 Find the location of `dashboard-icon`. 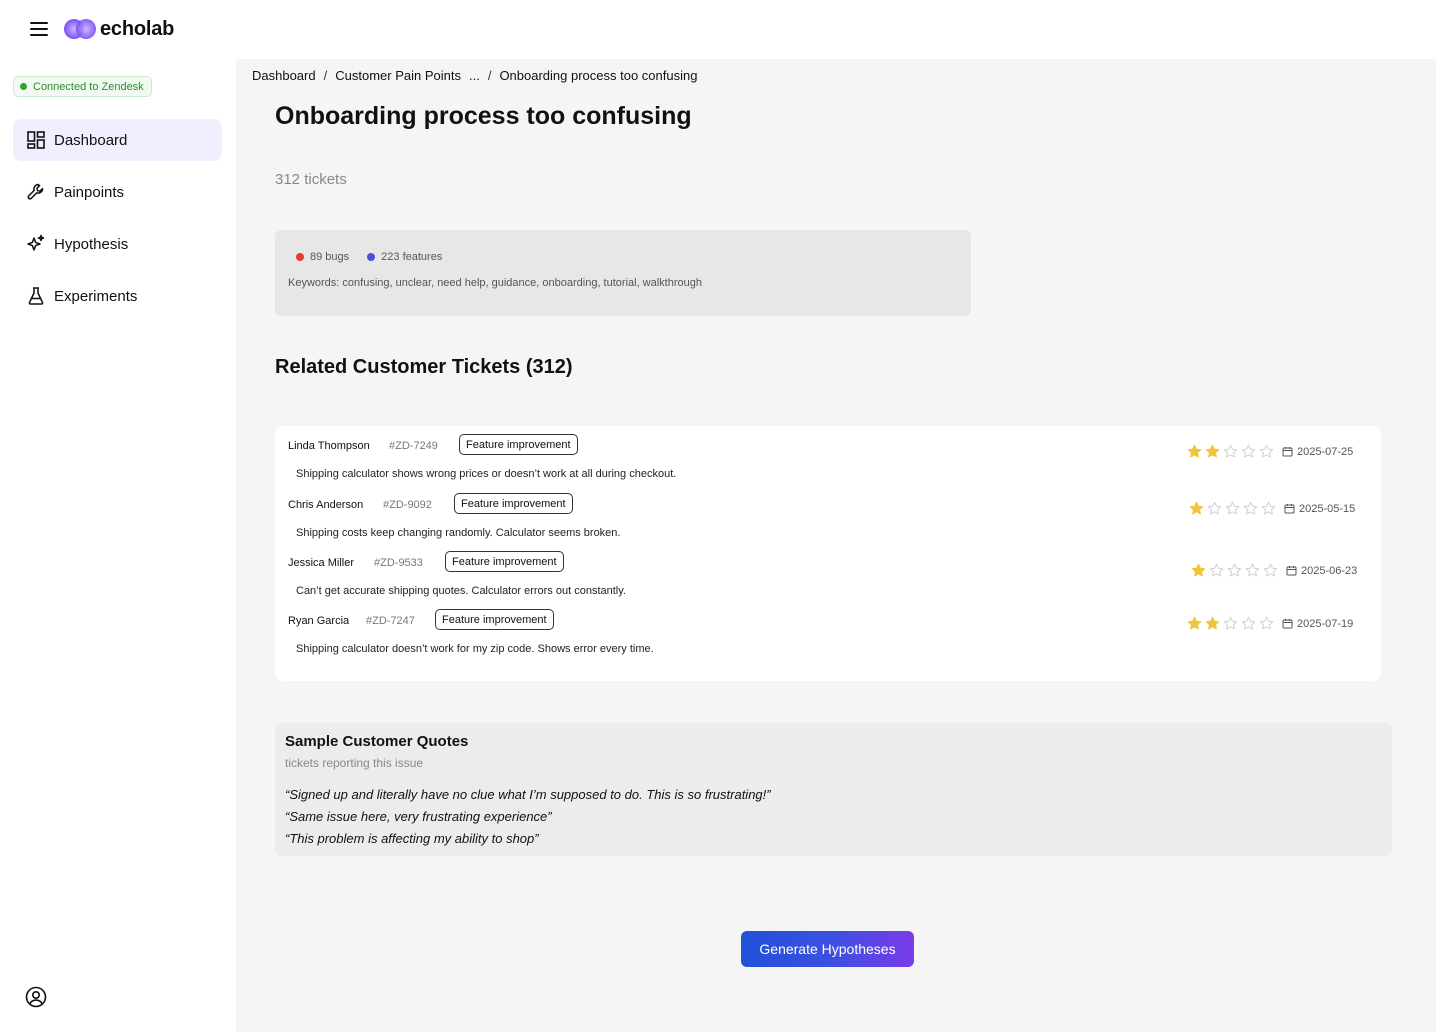

dashboard-icon is located at coordinates (36, 140).